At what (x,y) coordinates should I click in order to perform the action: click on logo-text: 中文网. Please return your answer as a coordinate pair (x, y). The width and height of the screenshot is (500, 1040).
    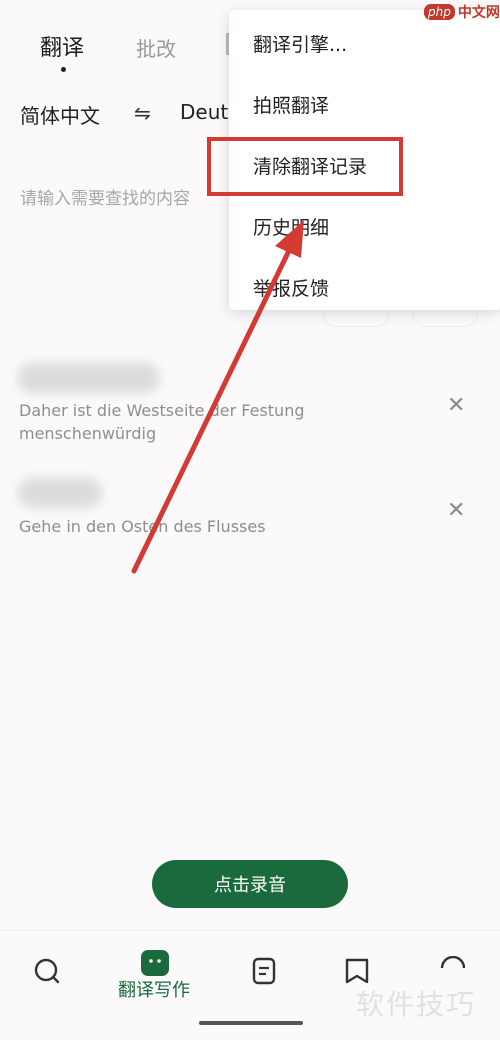
    Looking at the image, I should click on (478, 13).